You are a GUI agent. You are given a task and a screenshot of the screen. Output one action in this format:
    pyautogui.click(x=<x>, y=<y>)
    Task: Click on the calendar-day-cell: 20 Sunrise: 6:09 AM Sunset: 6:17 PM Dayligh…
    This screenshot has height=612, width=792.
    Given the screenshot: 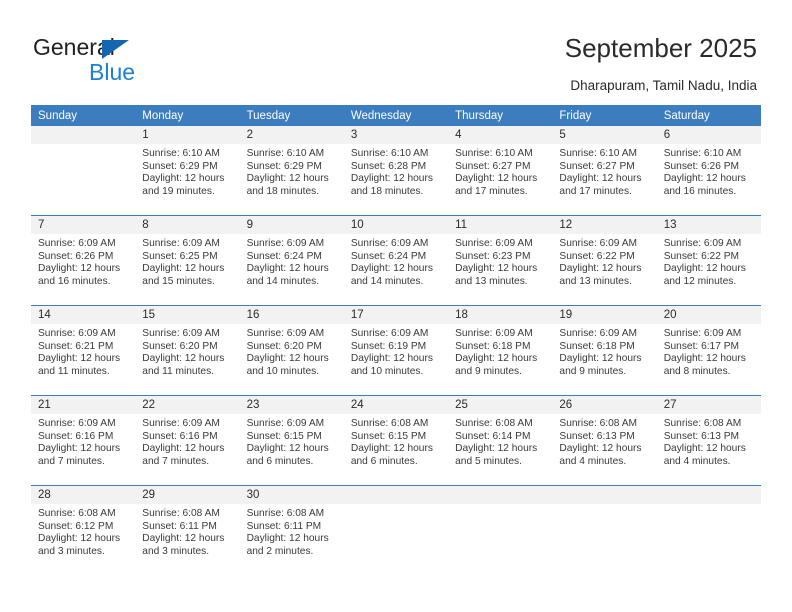 What is the action you would take?
    pyautogui.click(x=708, y=350)
    